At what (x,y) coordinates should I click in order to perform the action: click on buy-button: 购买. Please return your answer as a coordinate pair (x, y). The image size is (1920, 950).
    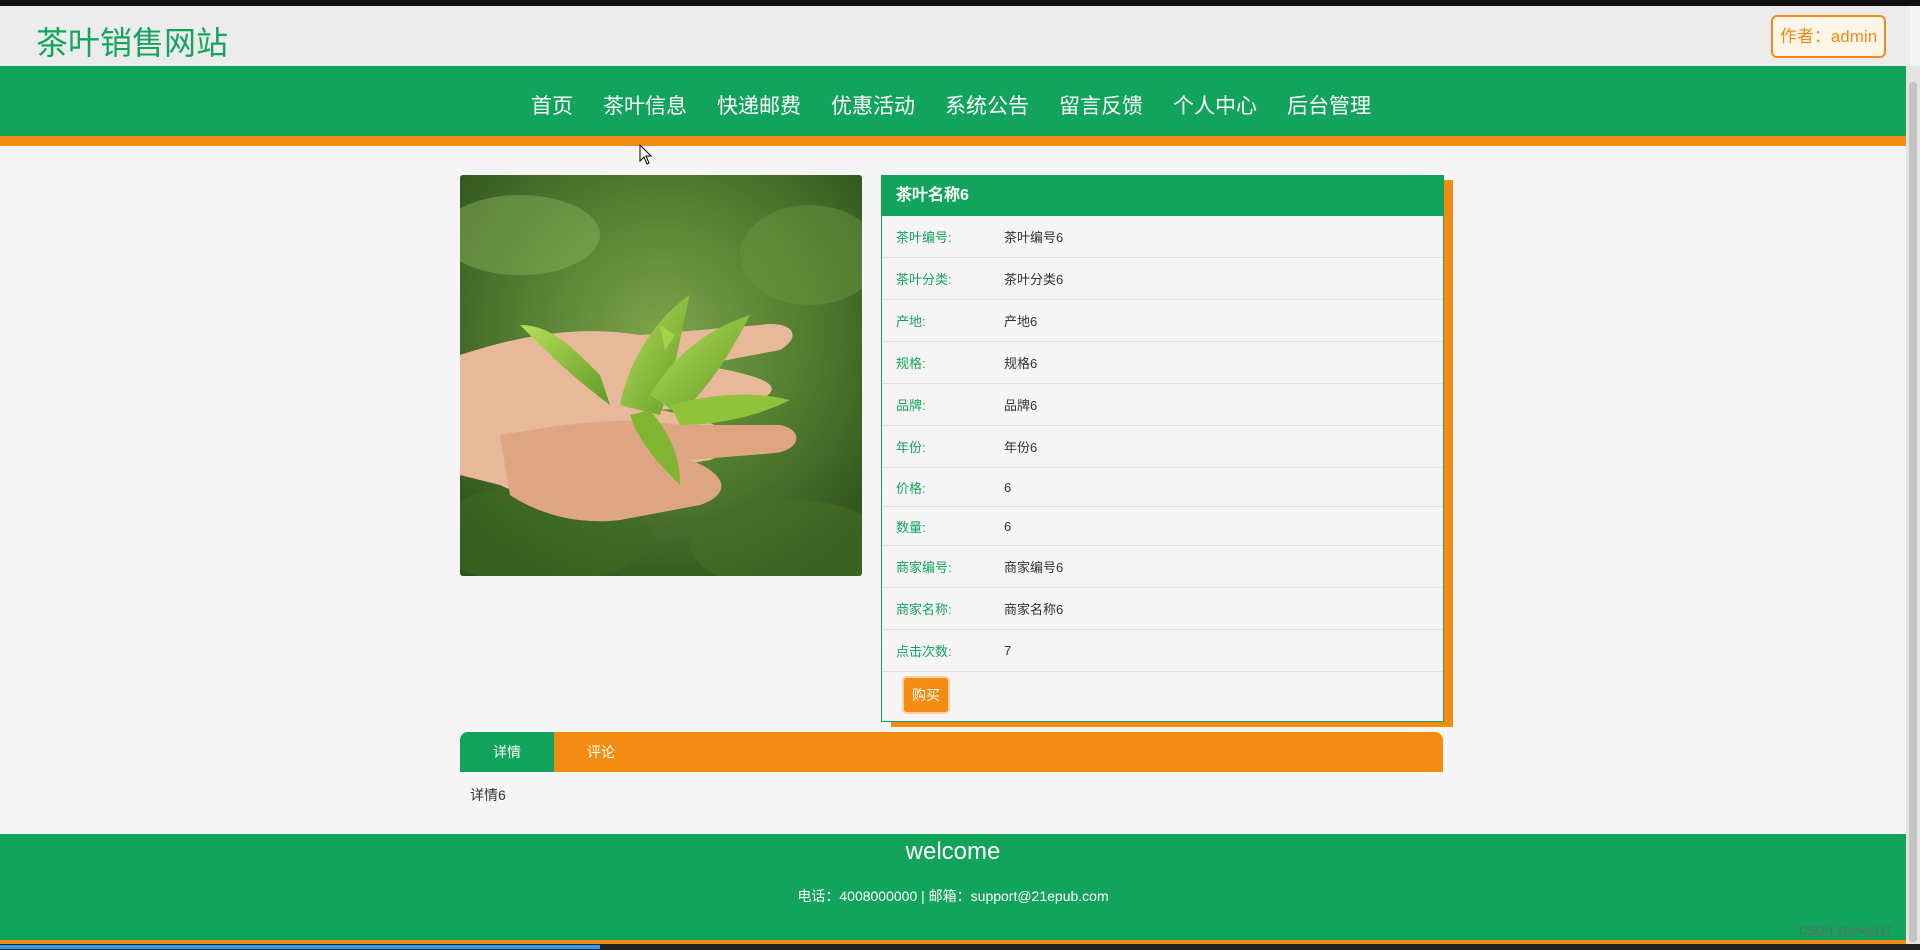
    Looking at the image, I should click on (926, 695).